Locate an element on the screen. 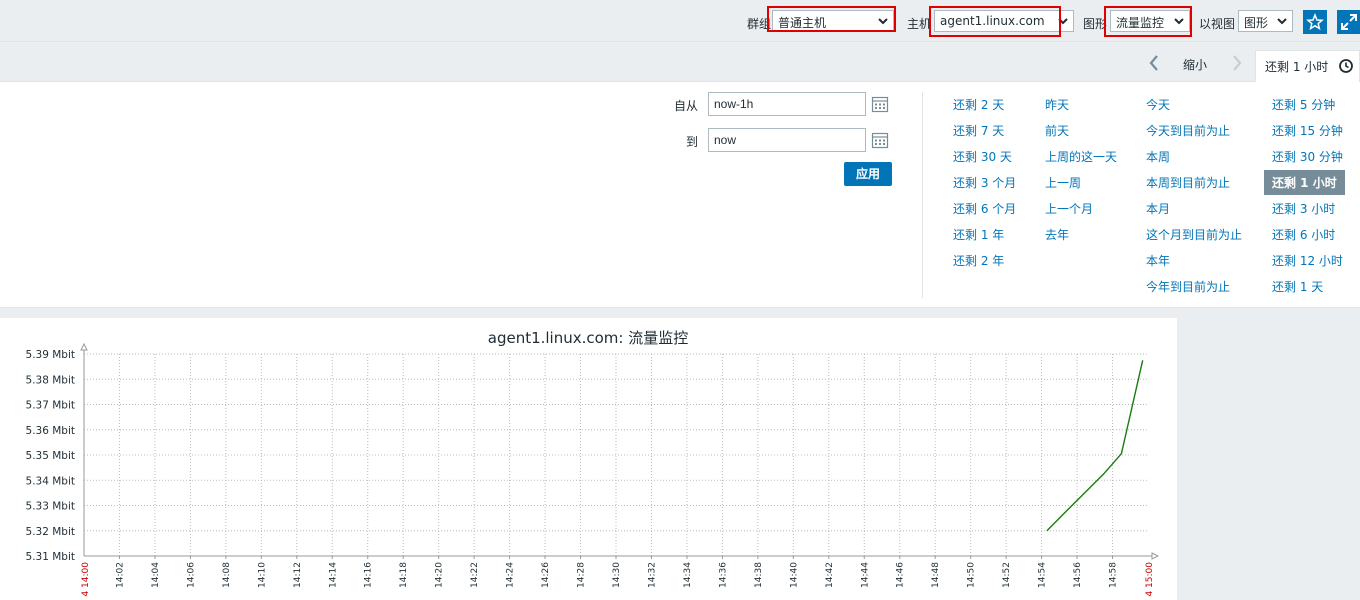 The height and width of the screenshot is (600, 1360). x-tick-label: 14:44 is located at coordinates (865, 575).